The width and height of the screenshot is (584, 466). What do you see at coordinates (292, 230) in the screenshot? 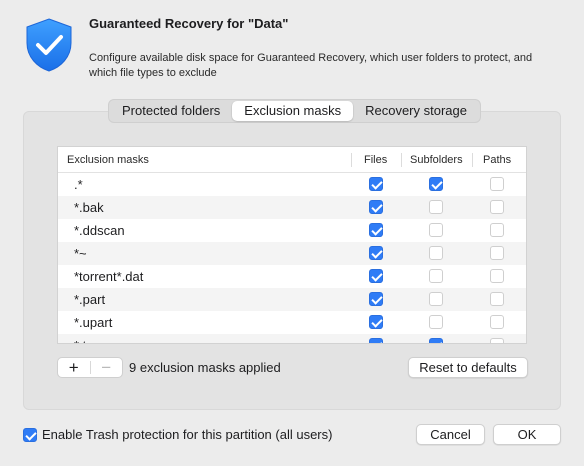
I see `table-row: *.ddscan` at bounding box center [292, 230].